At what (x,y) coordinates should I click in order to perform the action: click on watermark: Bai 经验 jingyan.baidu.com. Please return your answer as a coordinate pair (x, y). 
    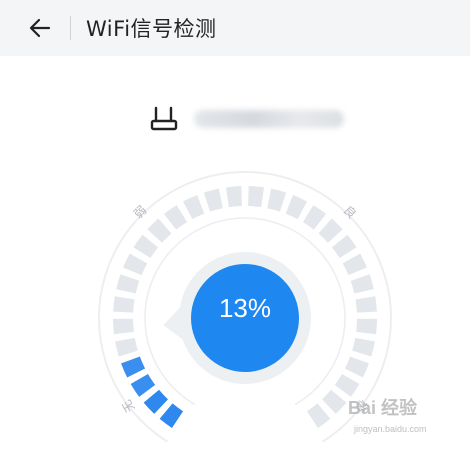
    Looking at the image, I should click on (404, 419).